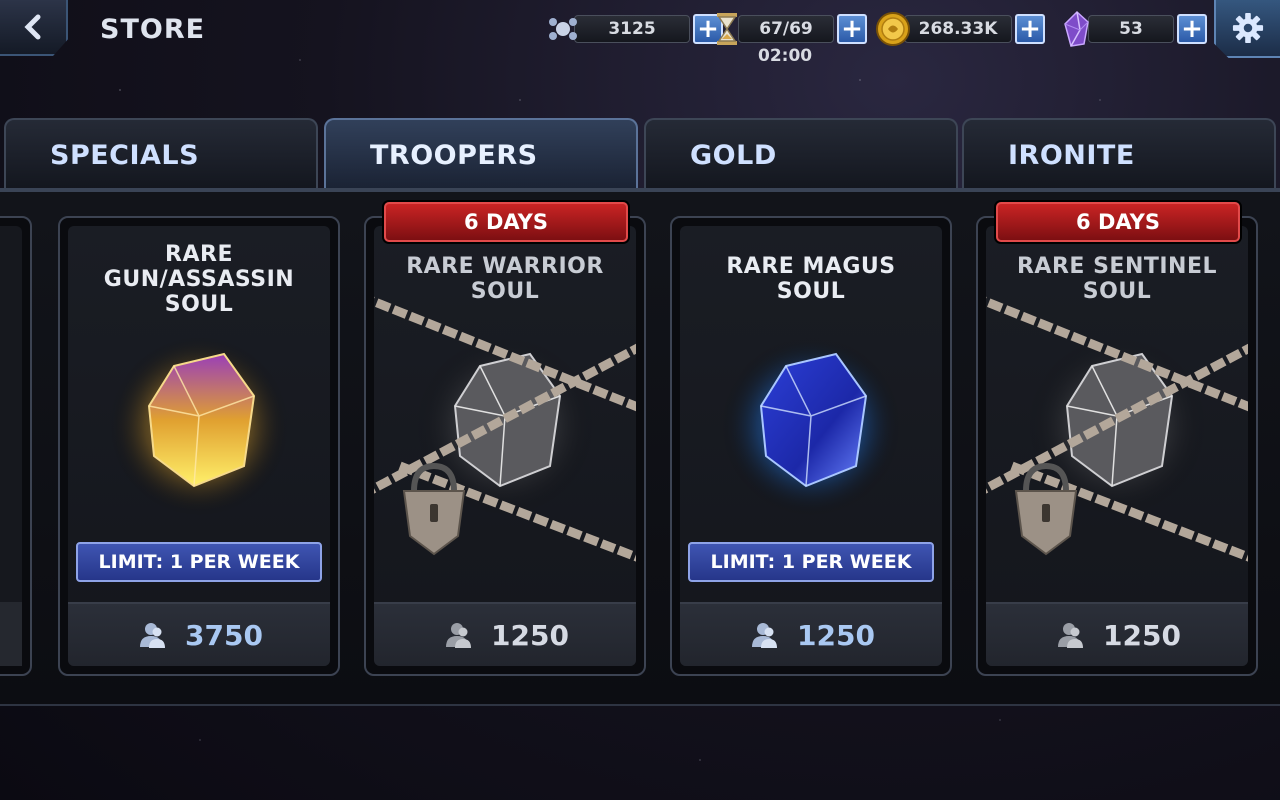  What do you see at coordinates (454, 155) in the screenshot?
I see `tab-label: TROOPERS` at bounding box center [454, 155].